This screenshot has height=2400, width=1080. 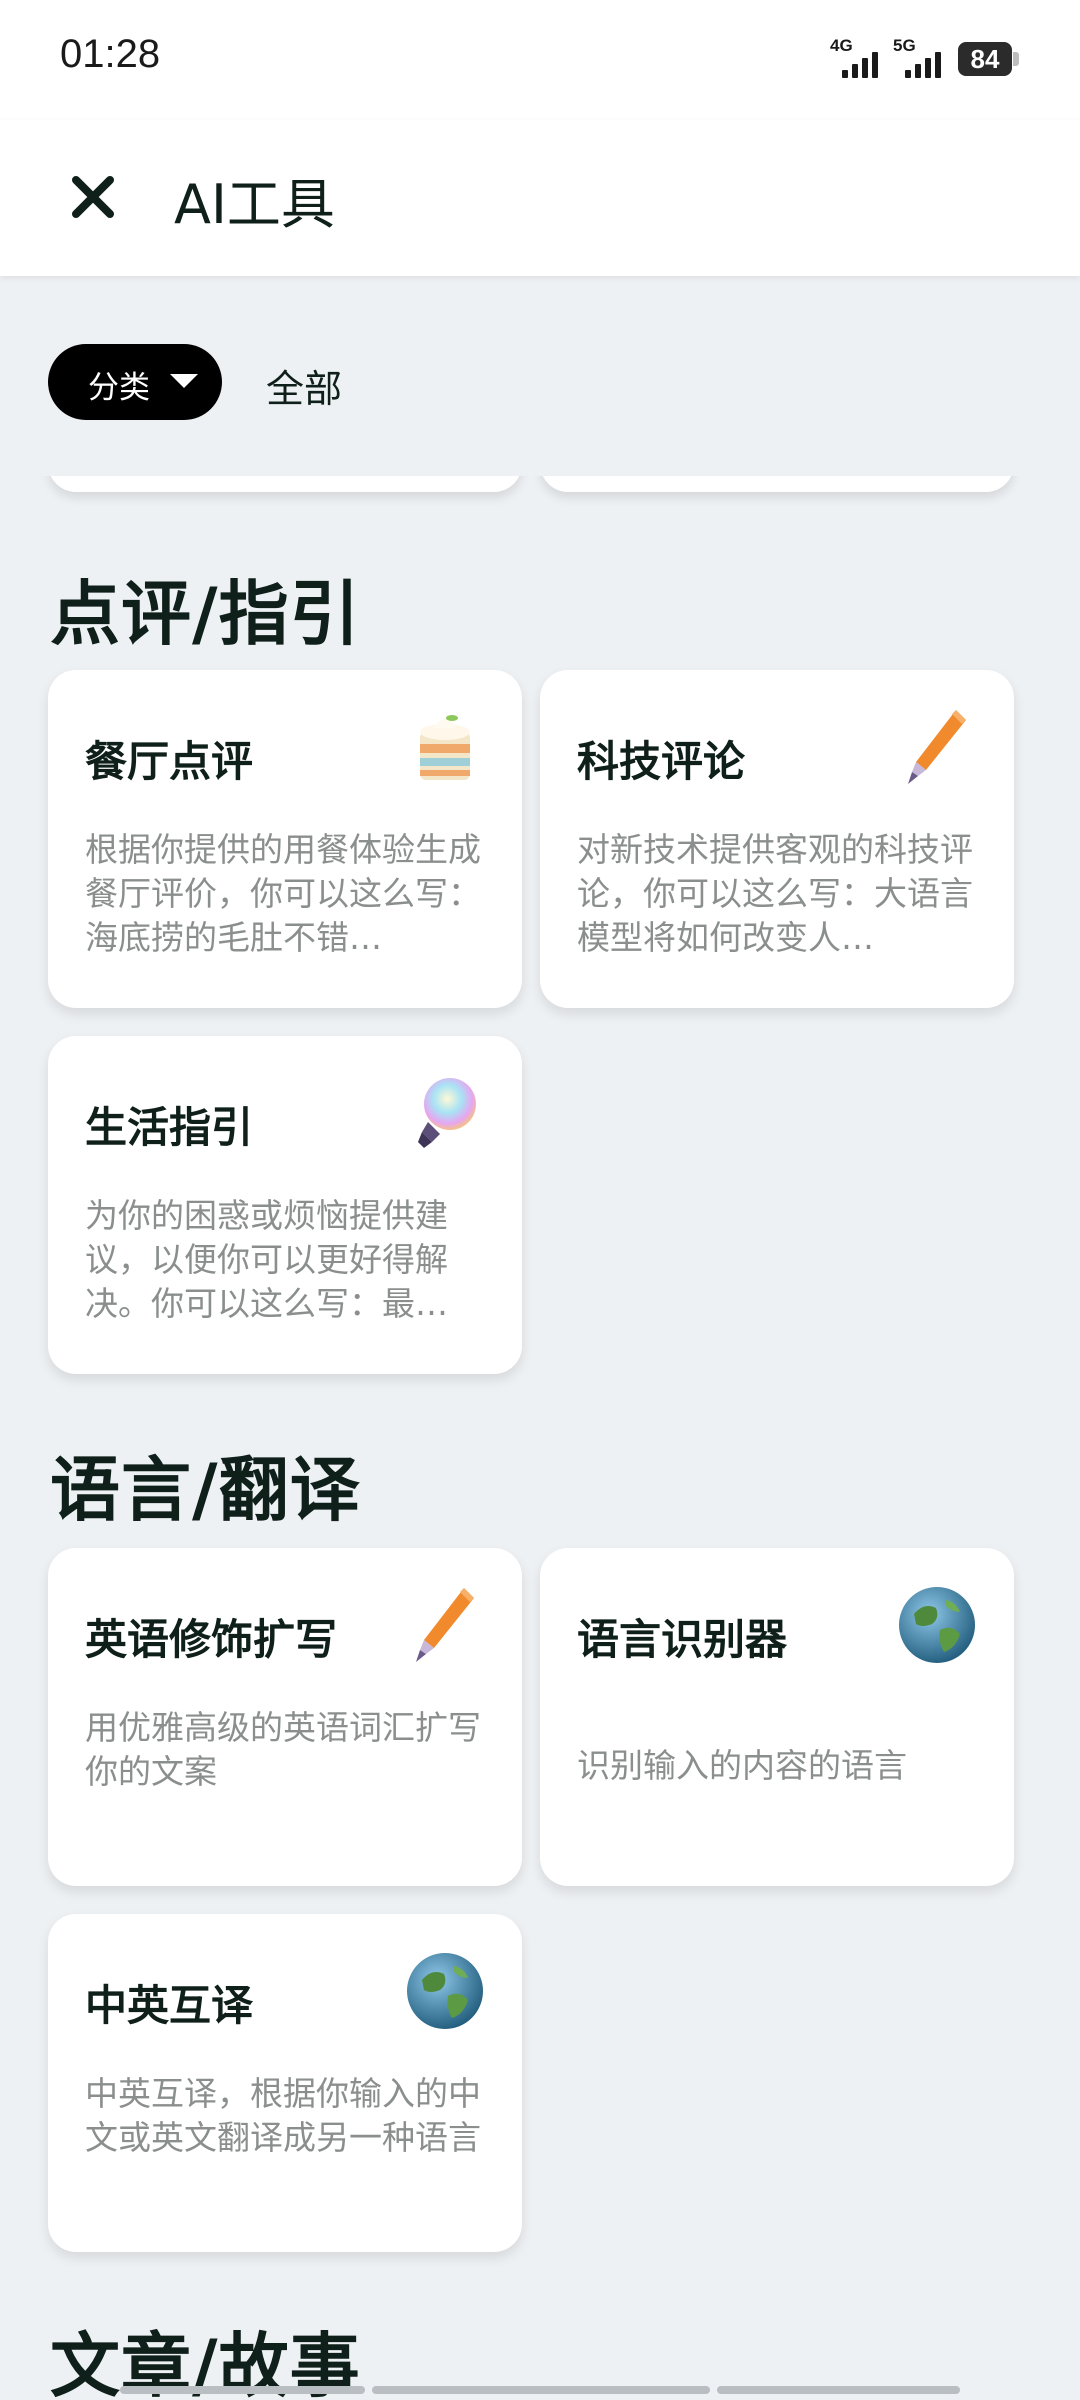 I want to click on card-title: 中英互译, so click(x=169, y=2005).